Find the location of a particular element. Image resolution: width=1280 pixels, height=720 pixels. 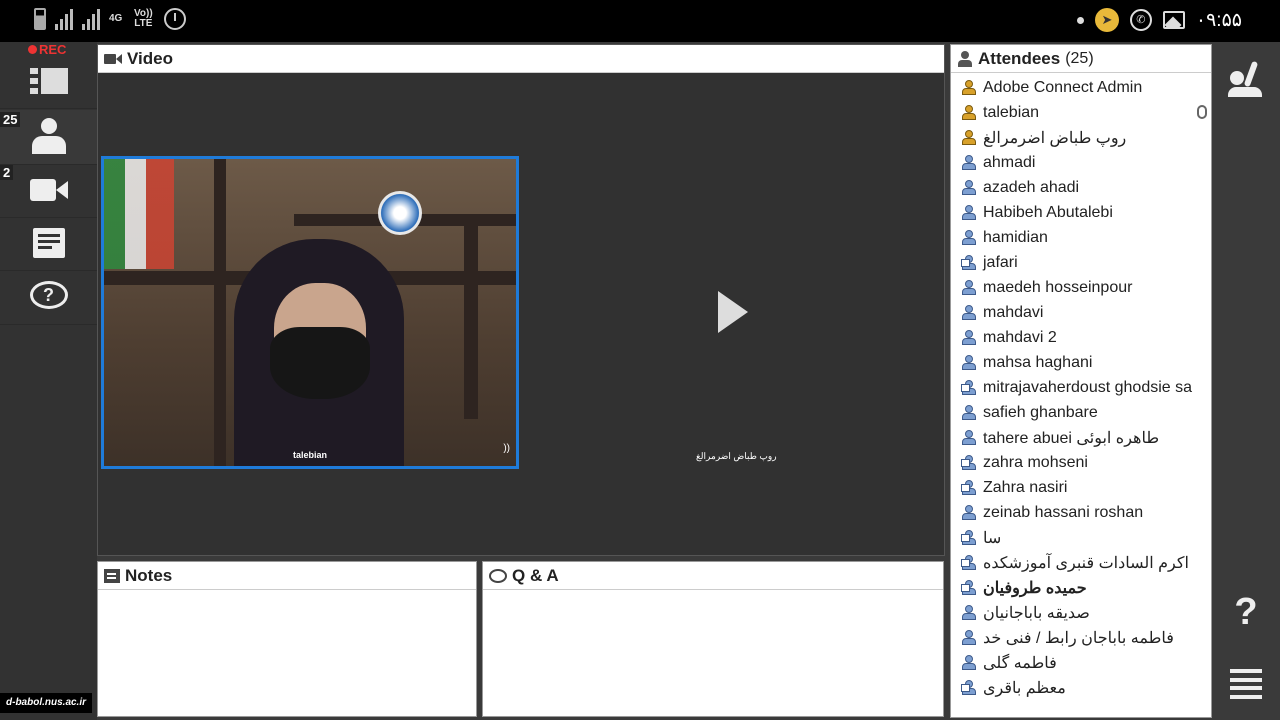

attendee-row: mahsa haghani is located at coordinates (1081, 362).